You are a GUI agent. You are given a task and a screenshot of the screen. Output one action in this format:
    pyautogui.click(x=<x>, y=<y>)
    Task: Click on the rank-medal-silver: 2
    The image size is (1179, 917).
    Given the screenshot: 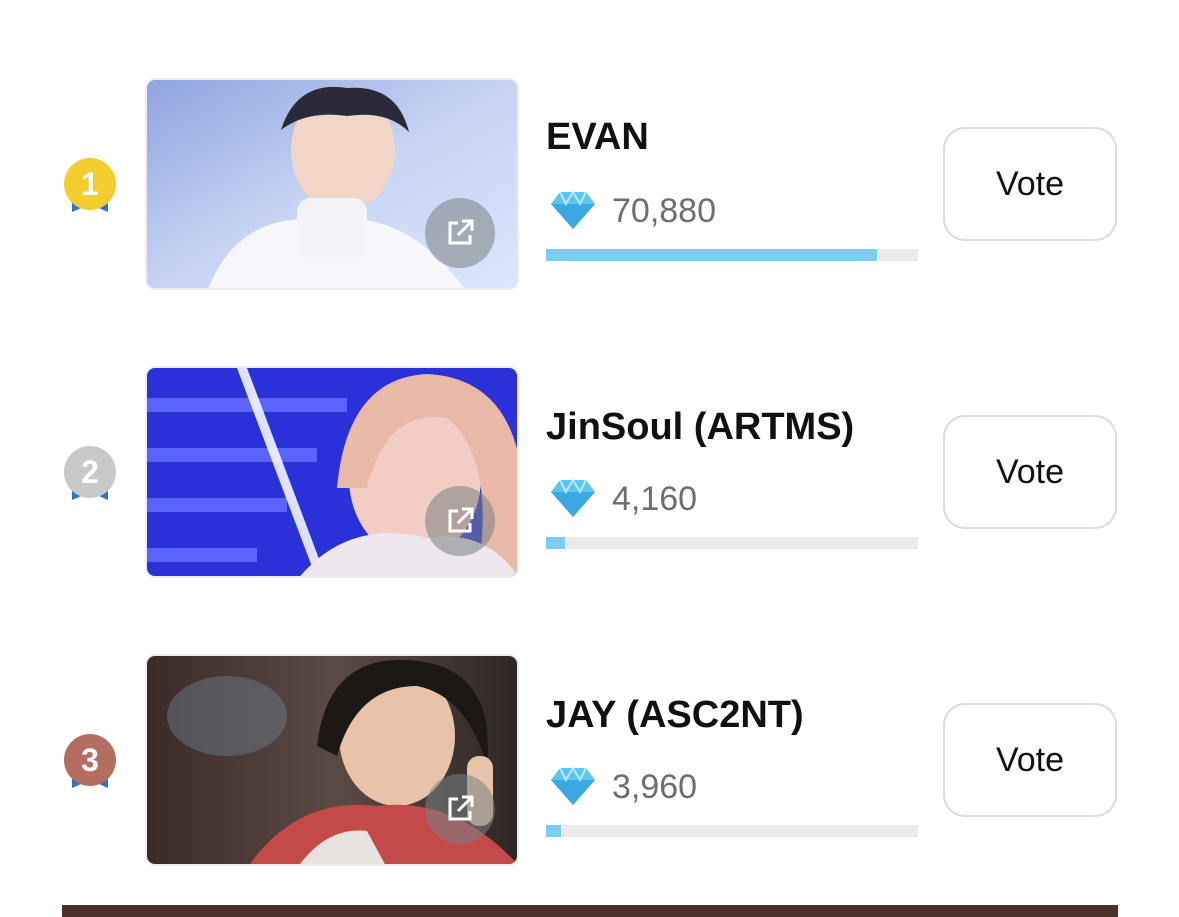 What is the action you would take?
    pyautogui.click(x=91, y=481)
    